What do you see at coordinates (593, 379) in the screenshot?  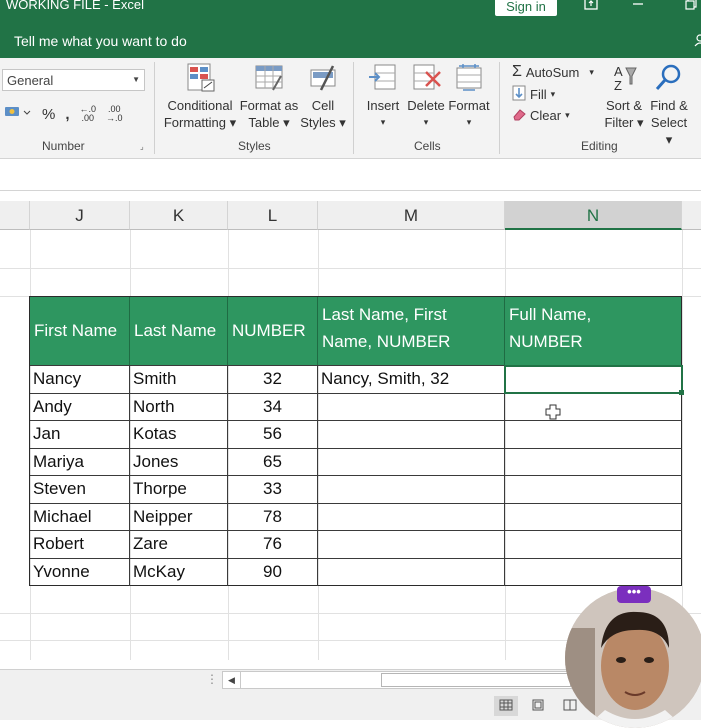 I see `active-cell-selection` at bounding box center [593, 379].